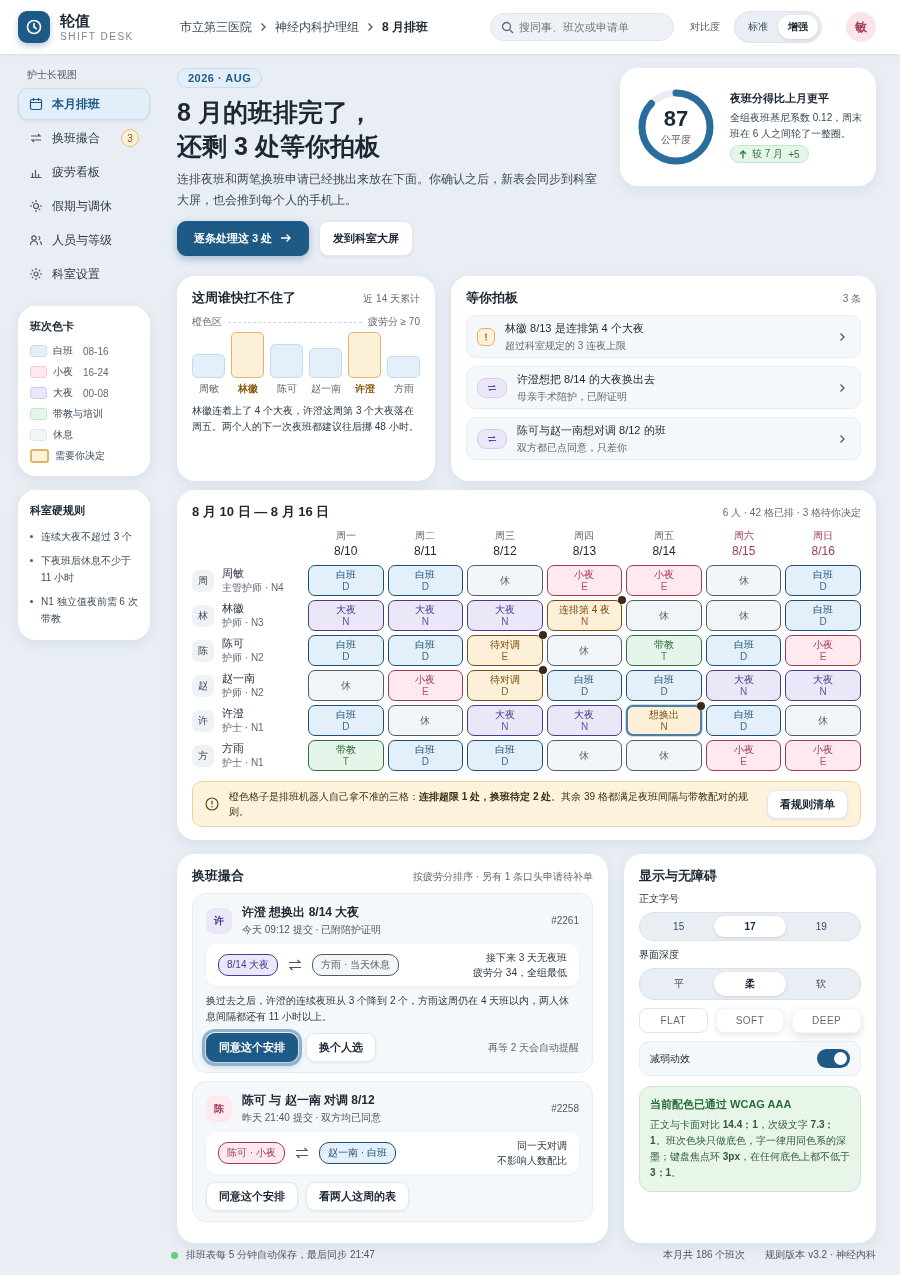  Describe the element at coordinates (750, 926) in the screenshot. I see `font-size-option: 17` at that location.